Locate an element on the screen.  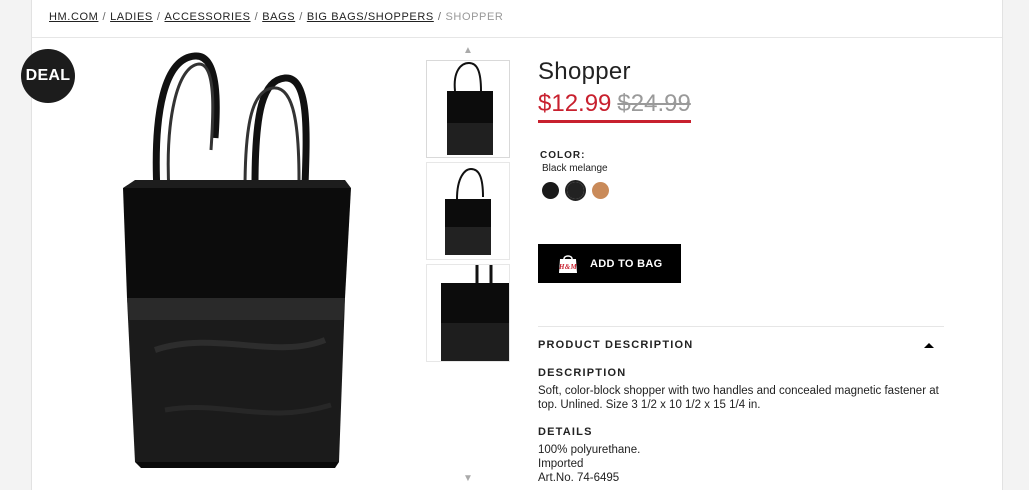
product-description-toggle: PRODUCT DESCRIPTION is located at coordinates (741, 345).